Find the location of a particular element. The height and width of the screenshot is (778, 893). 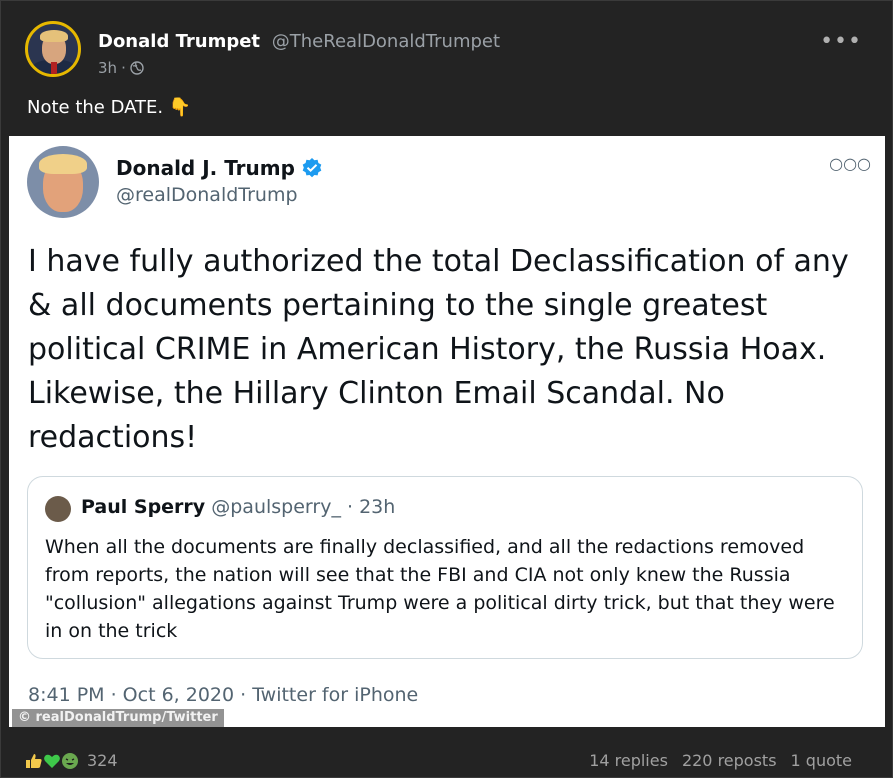

reactions: 324 is located at coordinates (71, 760).